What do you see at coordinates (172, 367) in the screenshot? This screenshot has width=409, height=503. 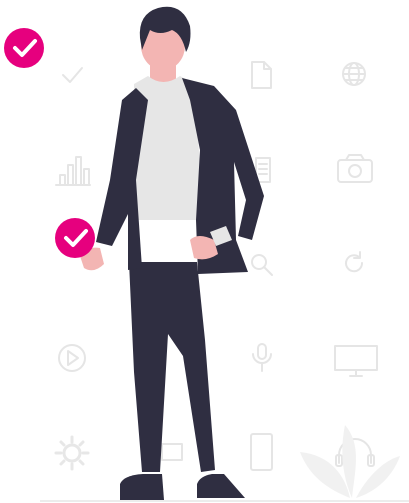 I see `trousers` at bounding box center [172, 367].